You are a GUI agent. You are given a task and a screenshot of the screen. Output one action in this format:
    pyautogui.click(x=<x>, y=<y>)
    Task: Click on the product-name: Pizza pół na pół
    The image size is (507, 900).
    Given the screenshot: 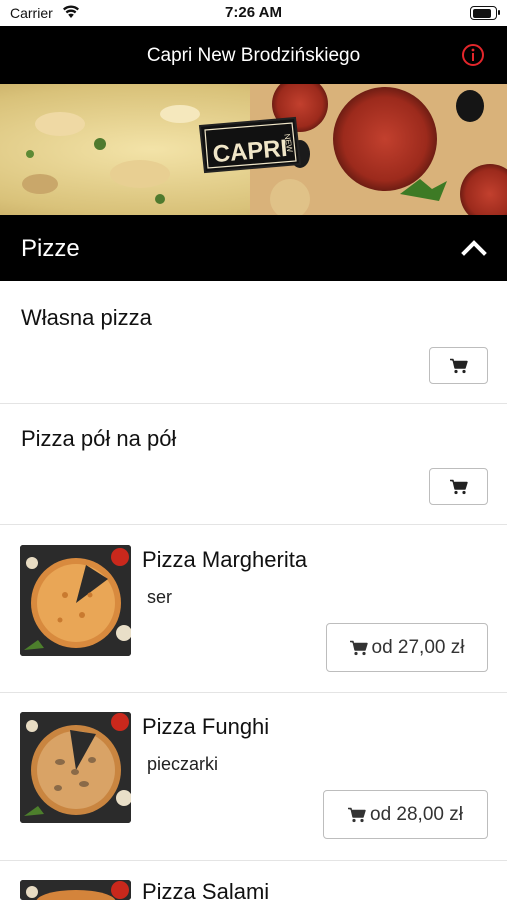 What is the action you would take?
    pyautogui.click(x=99, y=438)
    